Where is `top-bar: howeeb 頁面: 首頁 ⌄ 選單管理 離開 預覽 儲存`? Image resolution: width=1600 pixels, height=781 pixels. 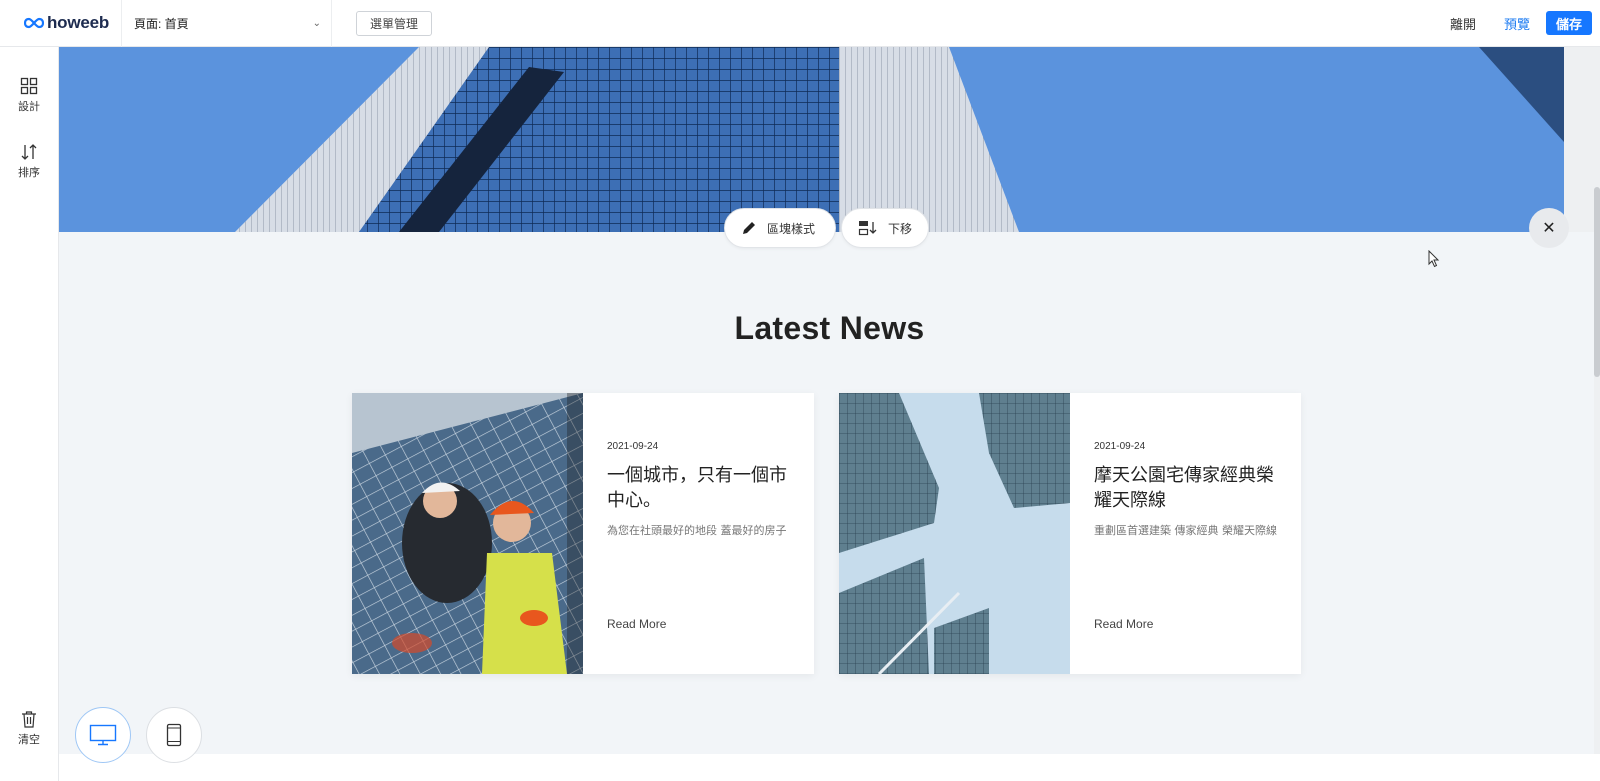 top-bar: howeeb 頁面: 首頁 ⌄ 選單管理 離開 預覽 儲存 is located at coordinates (800, 23).